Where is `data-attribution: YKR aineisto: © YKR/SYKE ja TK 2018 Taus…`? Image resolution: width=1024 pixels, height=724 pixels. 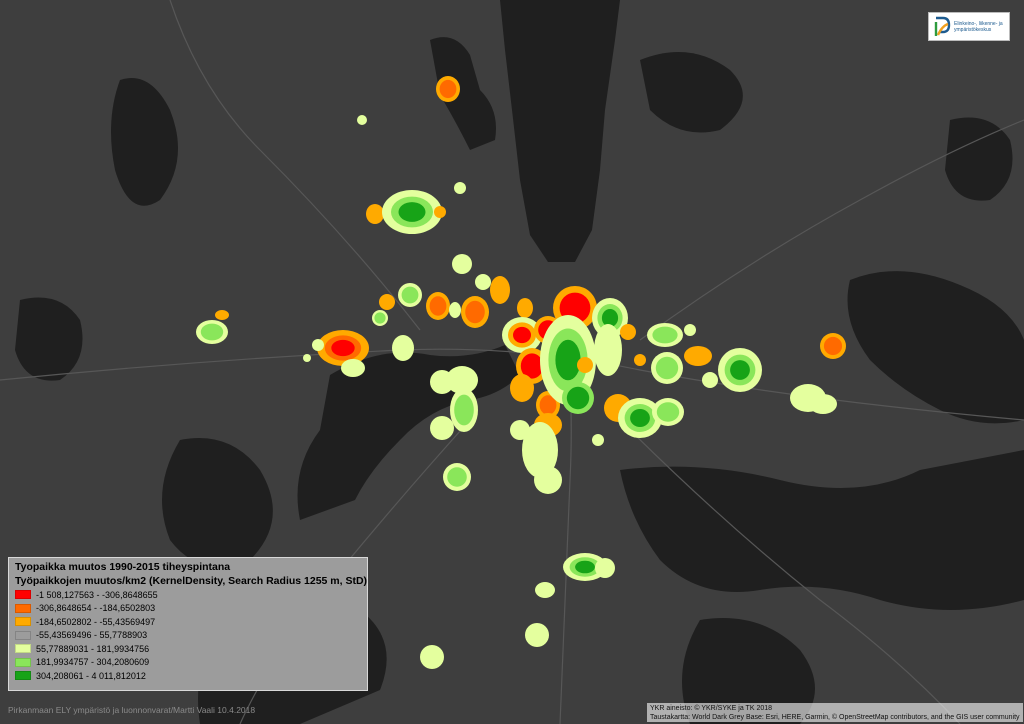 data-attribution: YKR aineisto: © YKR/SYKE ja TK 2018 Taus… is located at coordinates (835, 712).